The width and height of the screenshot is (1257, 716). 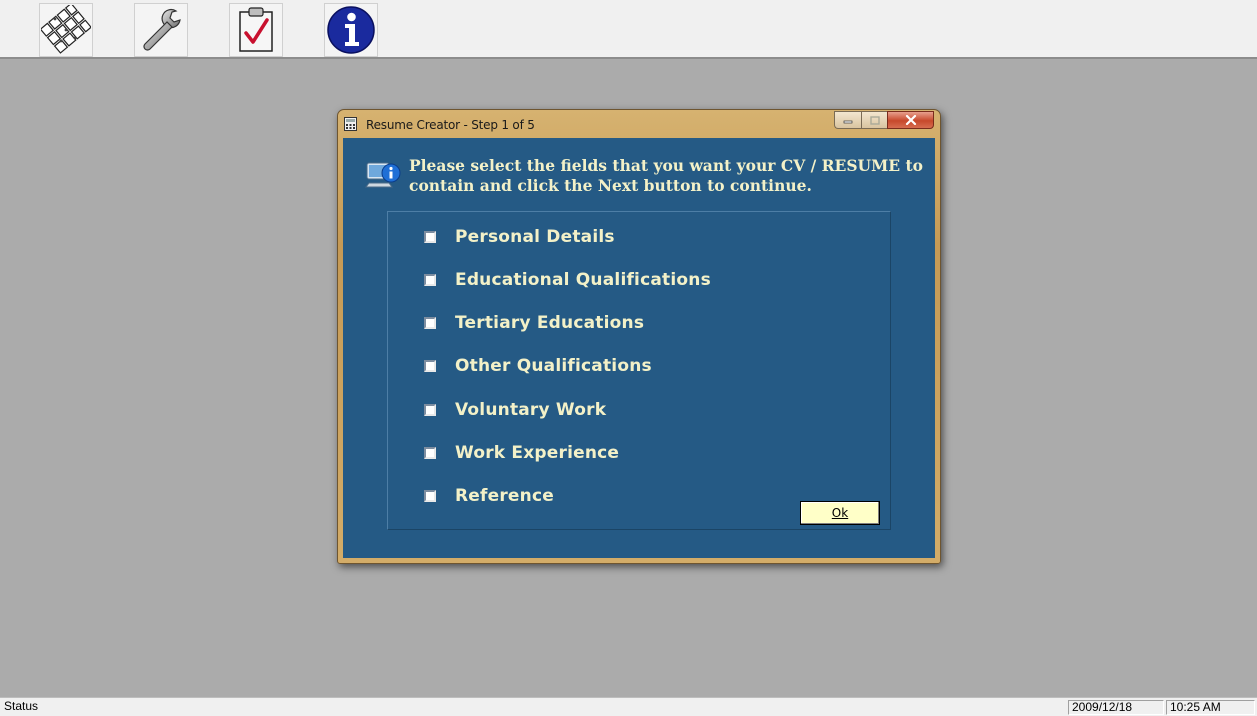 I want to click on field-label: Tertiary Educations, so click(x=550, y=323).